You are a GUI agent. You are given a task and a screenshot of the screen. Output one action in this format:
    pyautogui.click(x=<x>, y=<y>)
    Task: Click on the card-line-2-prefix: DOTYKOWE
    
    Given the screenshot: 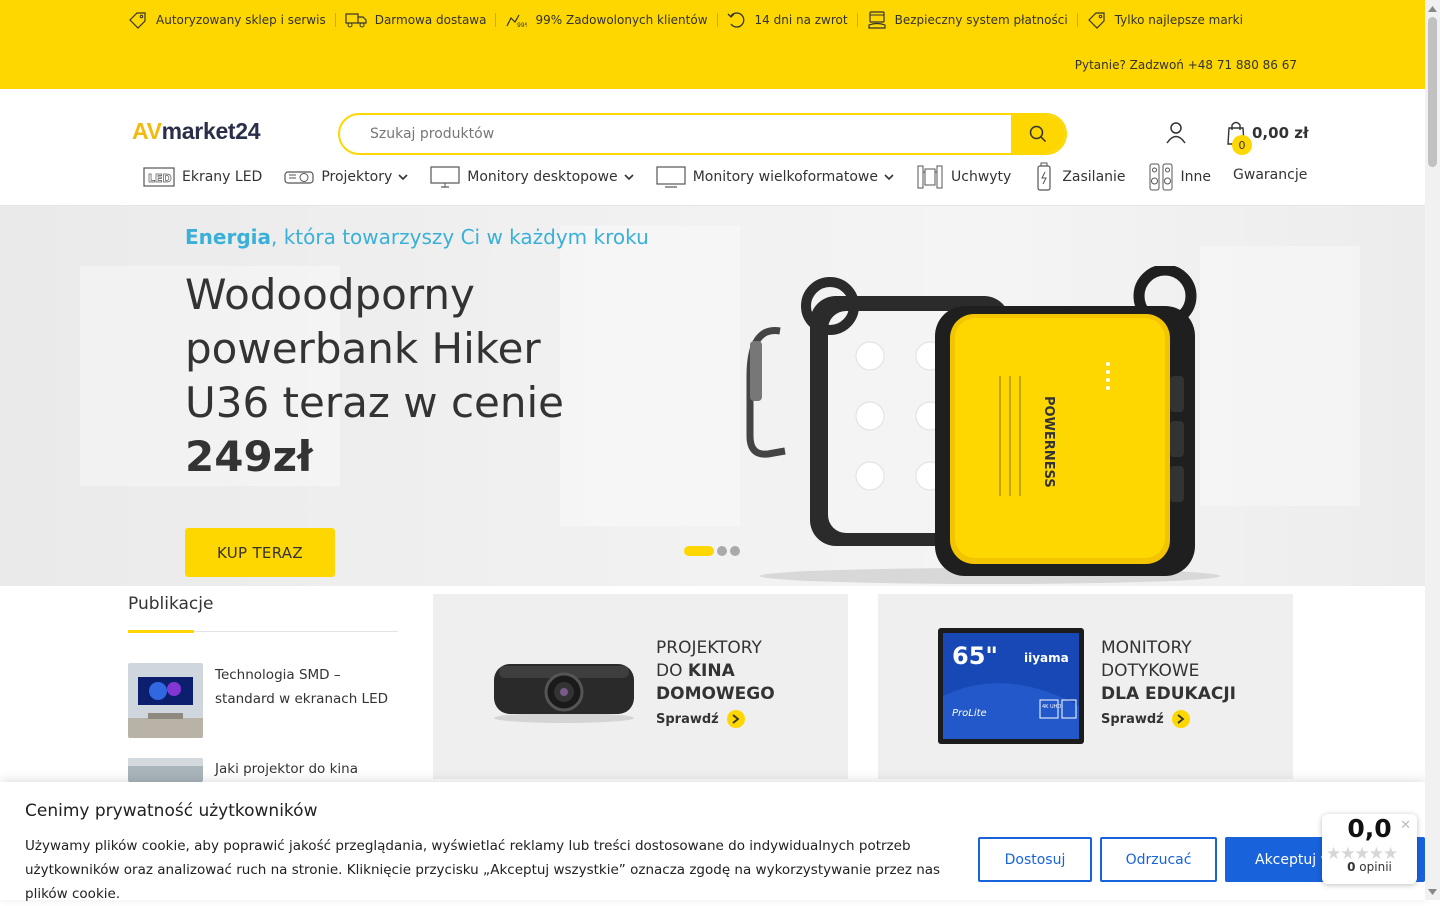 What is the action you would take?
    pyautogui.click(x=1150, y=671)
    